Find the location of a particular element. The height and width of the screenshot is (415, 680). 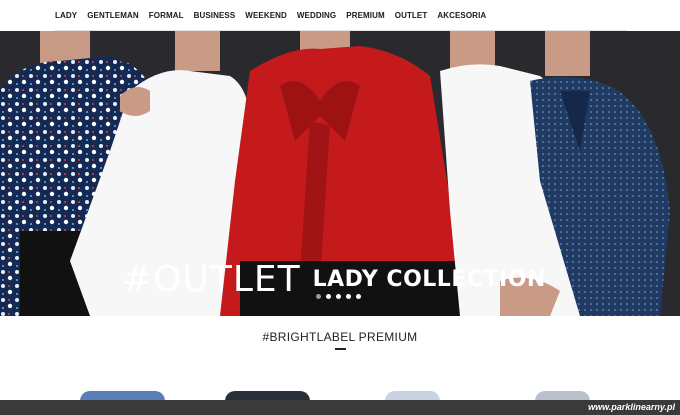

hero-hashtag: #OUTLET is located at coordinates (211, 279).